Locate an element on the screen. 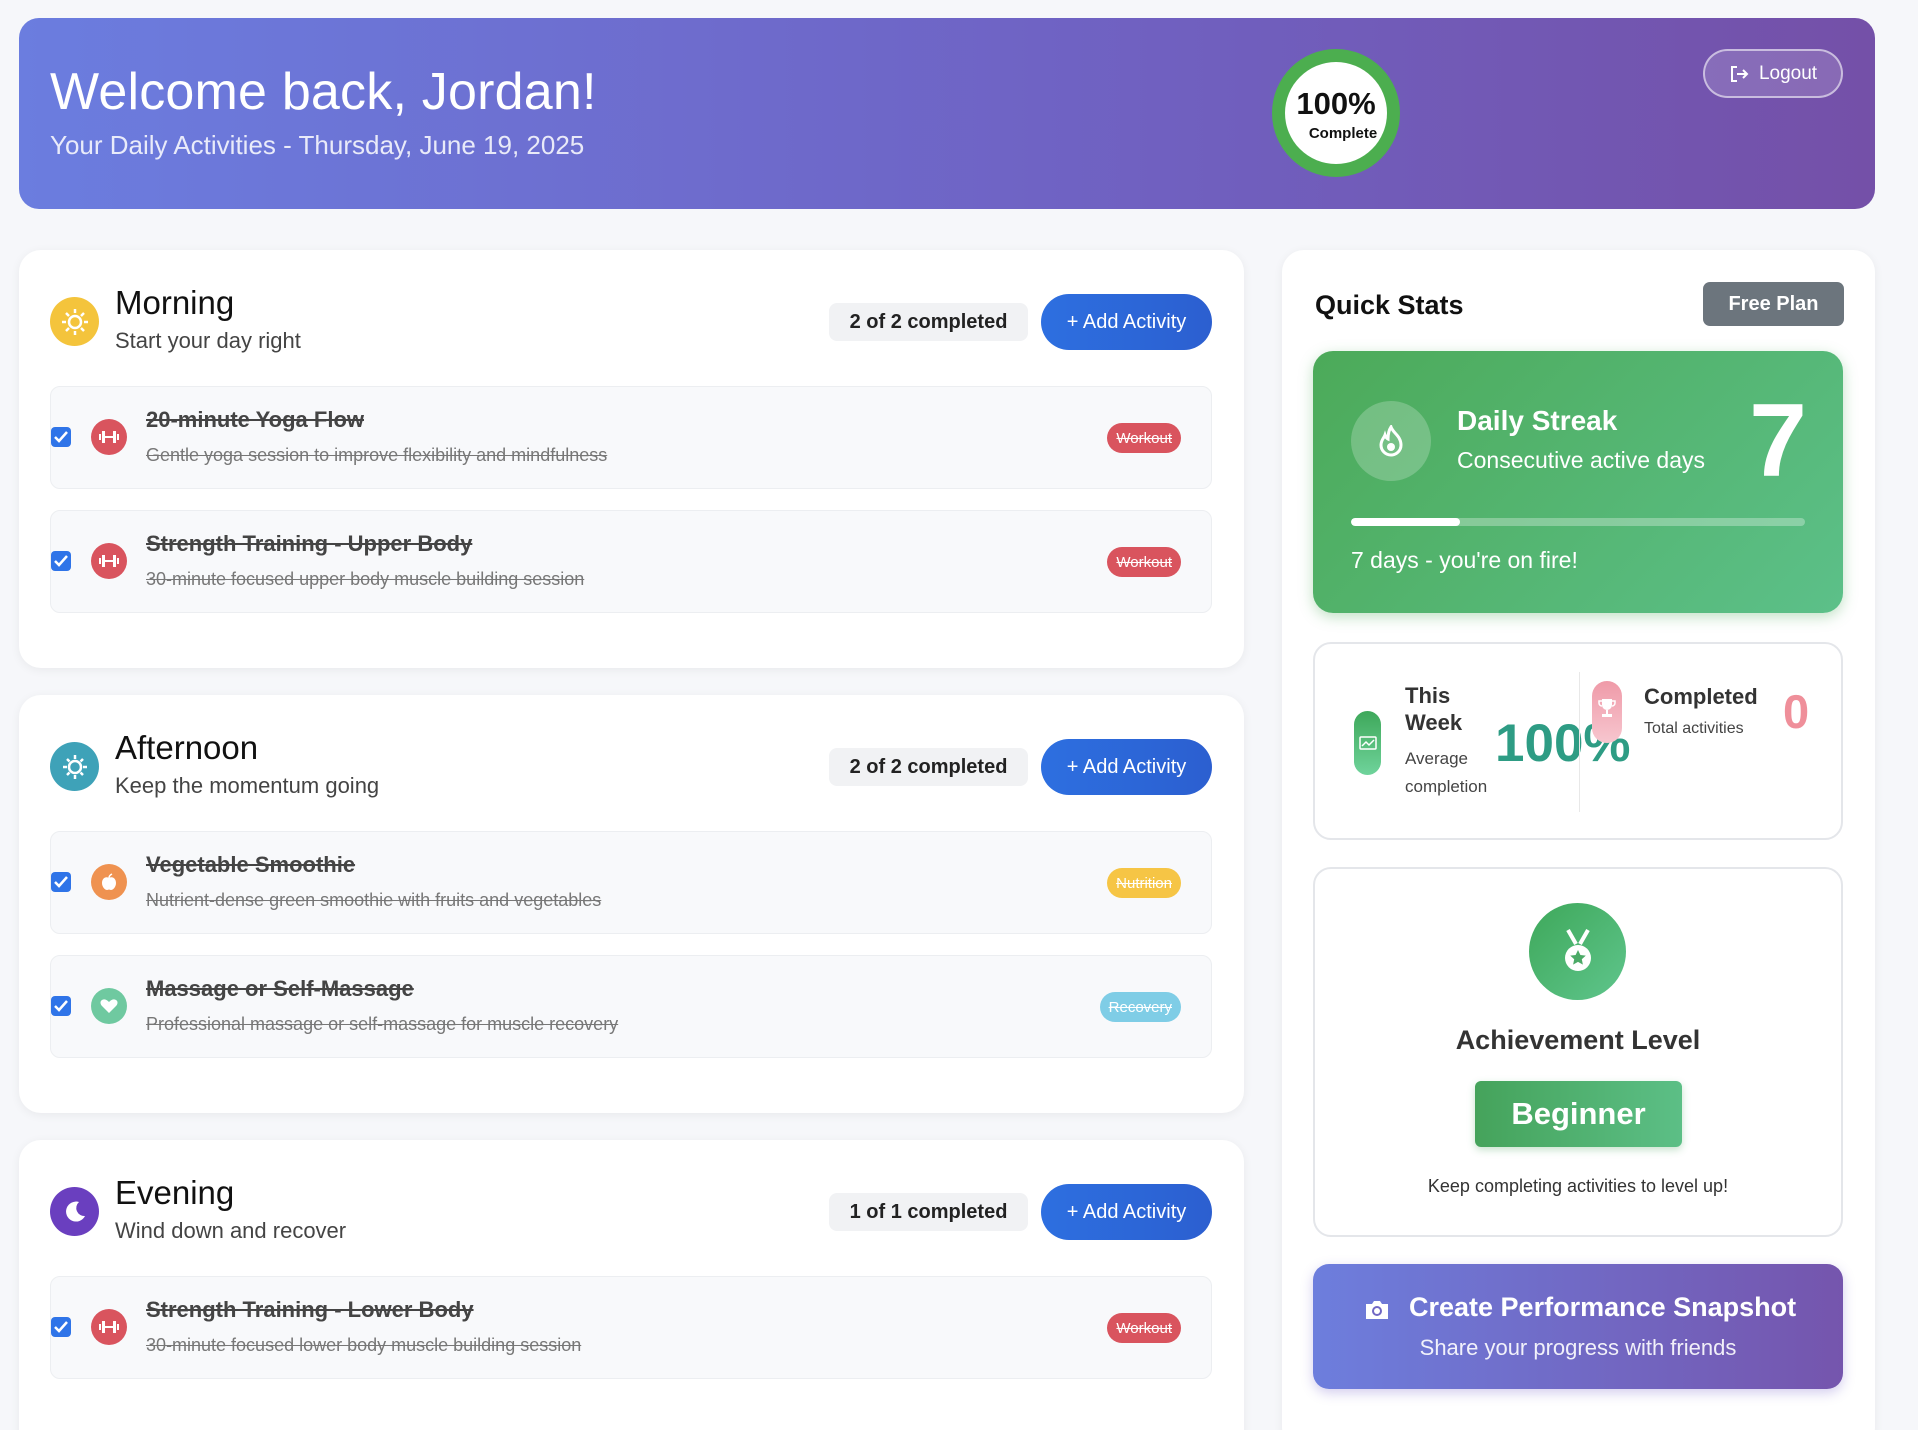 The width and height of the screenshot is (1918, 1430). snapshot-title: Create Performance Snapshot is located at coordinates (1603, 1307).